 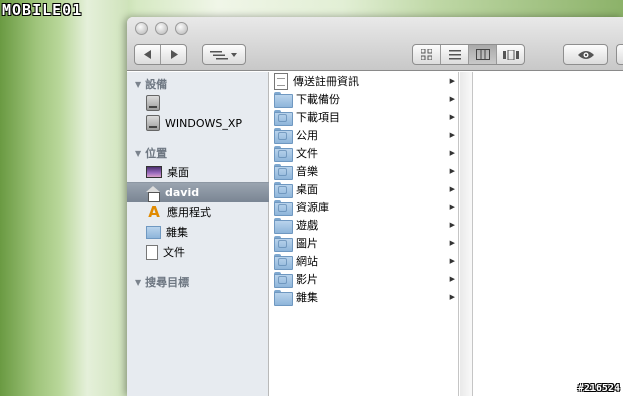 What do you see at coordinates (198, 172) in the screenshot?
I see `sidebar-item-desktop: 桌面` at bounding box center [198, 172].